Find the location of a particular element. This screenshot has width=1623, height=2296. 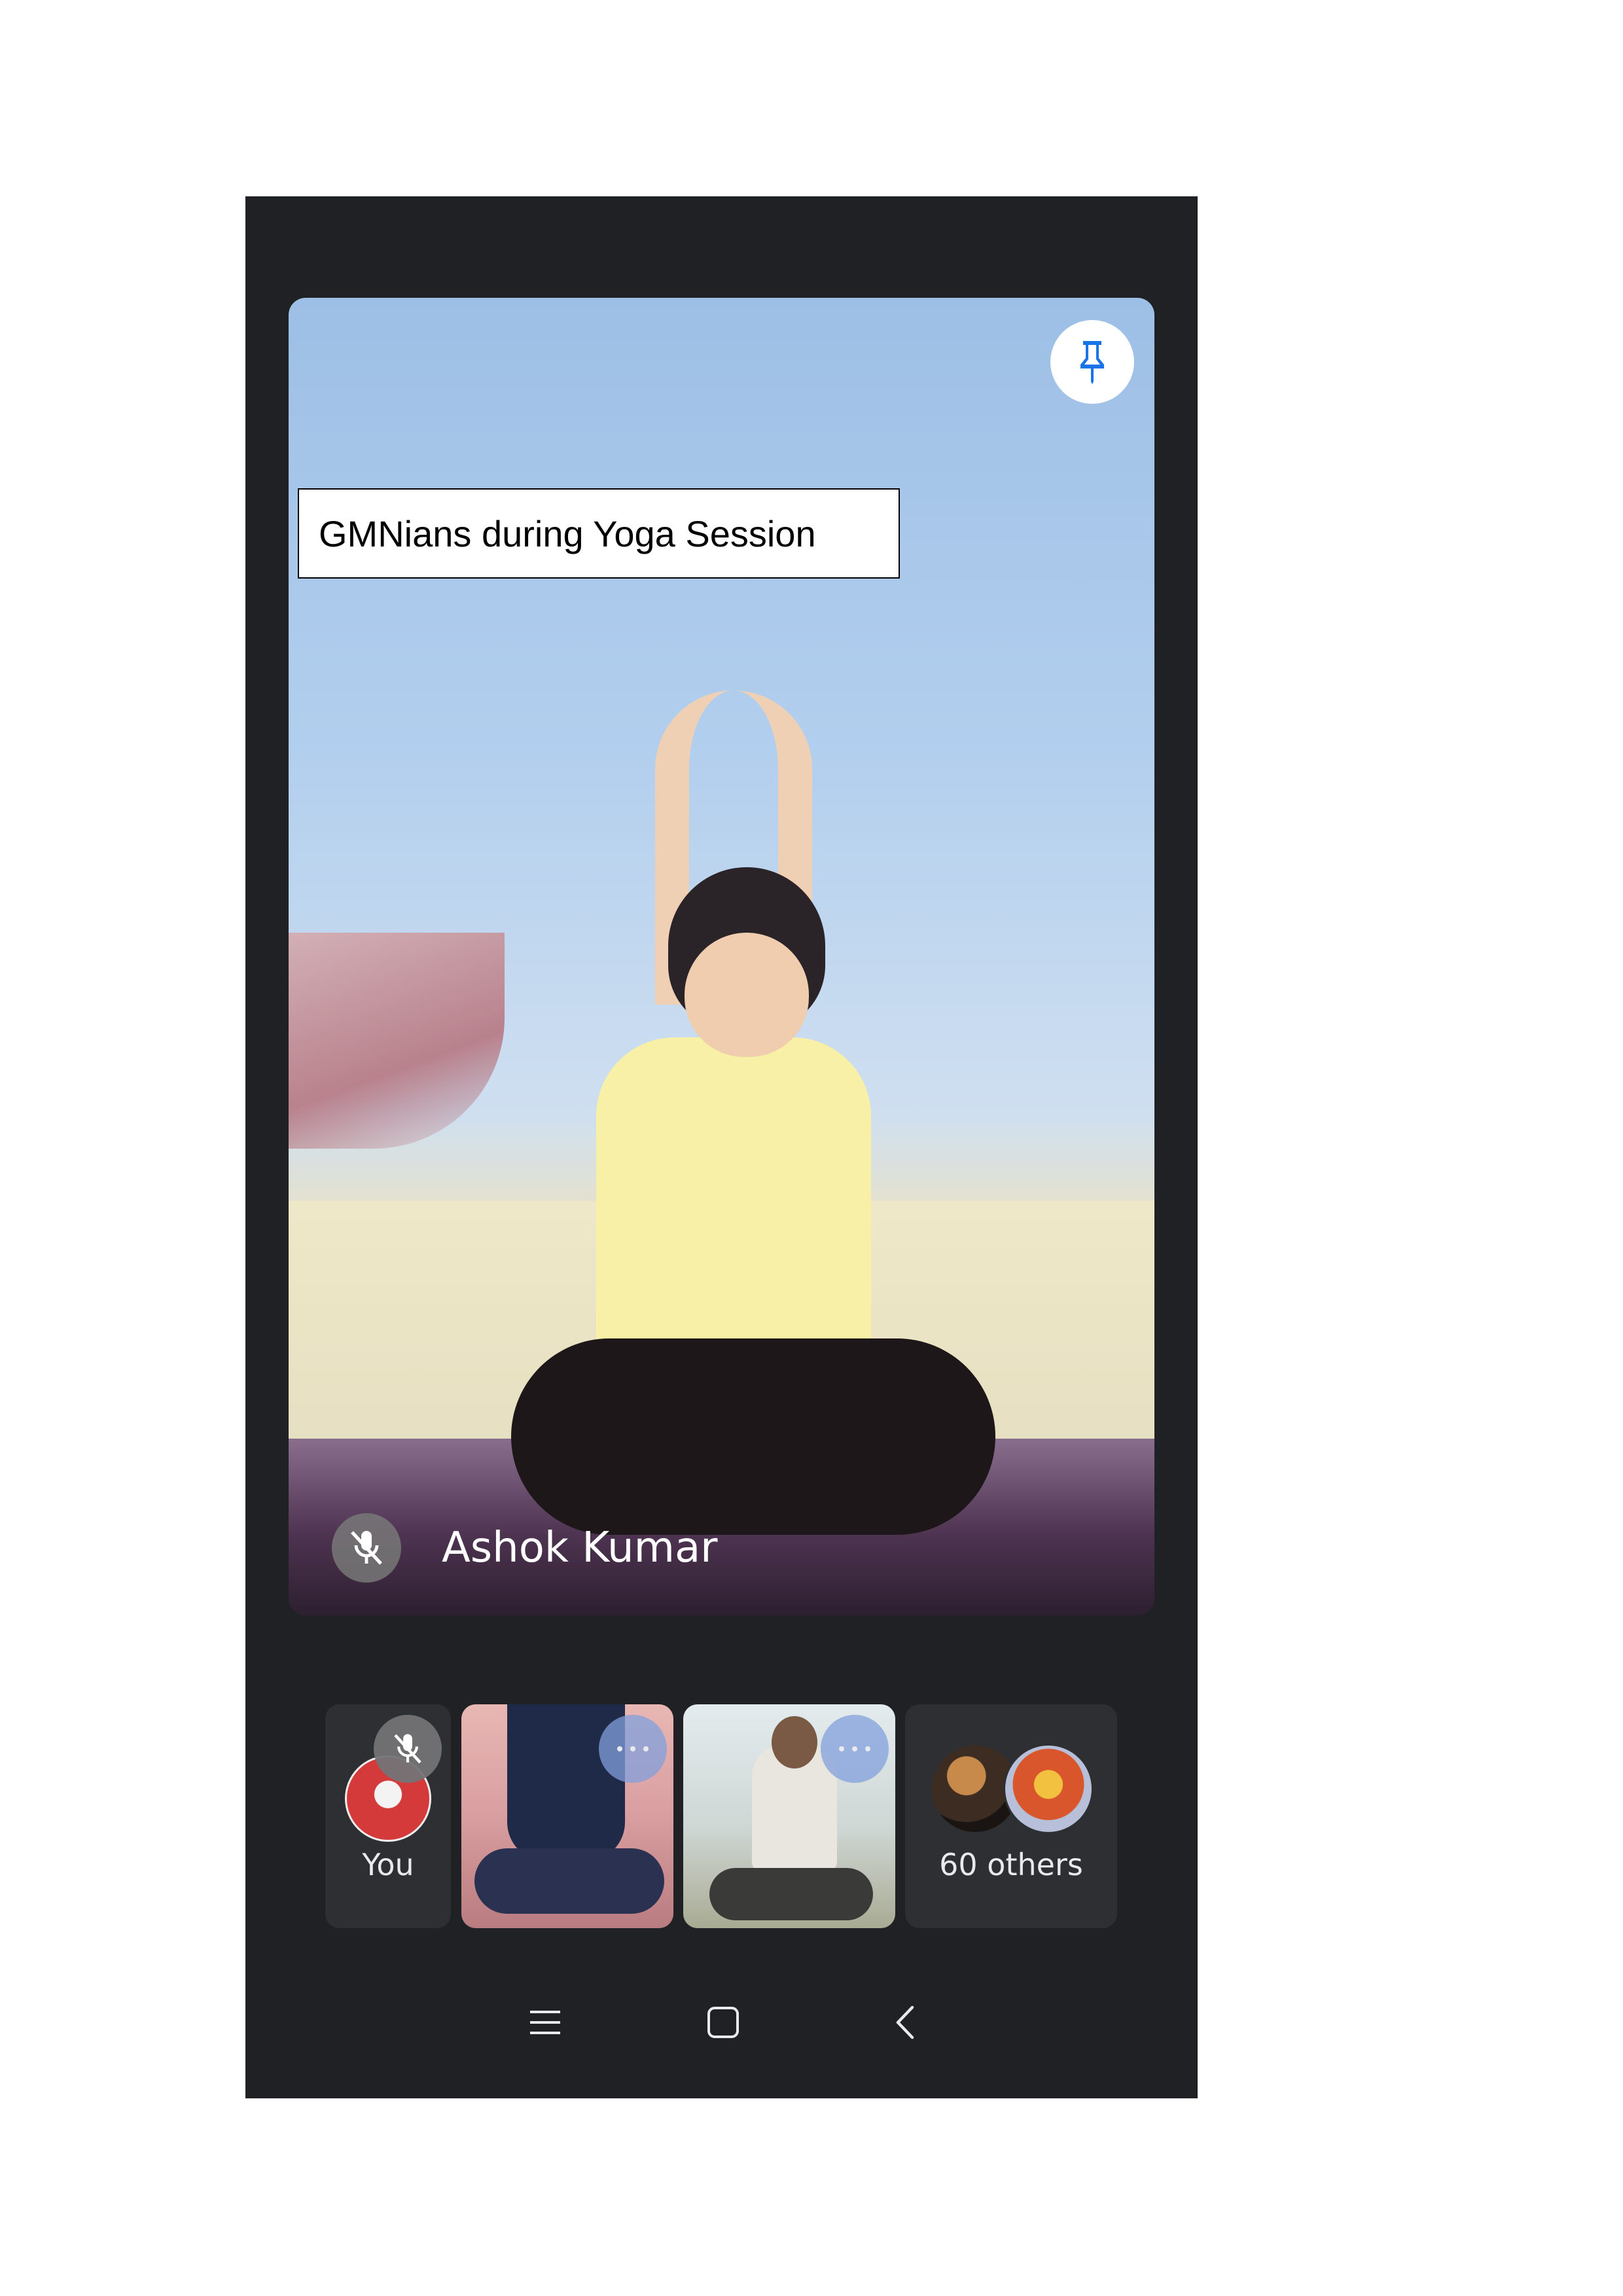

participant-video is located at coordinates (753, 1126).